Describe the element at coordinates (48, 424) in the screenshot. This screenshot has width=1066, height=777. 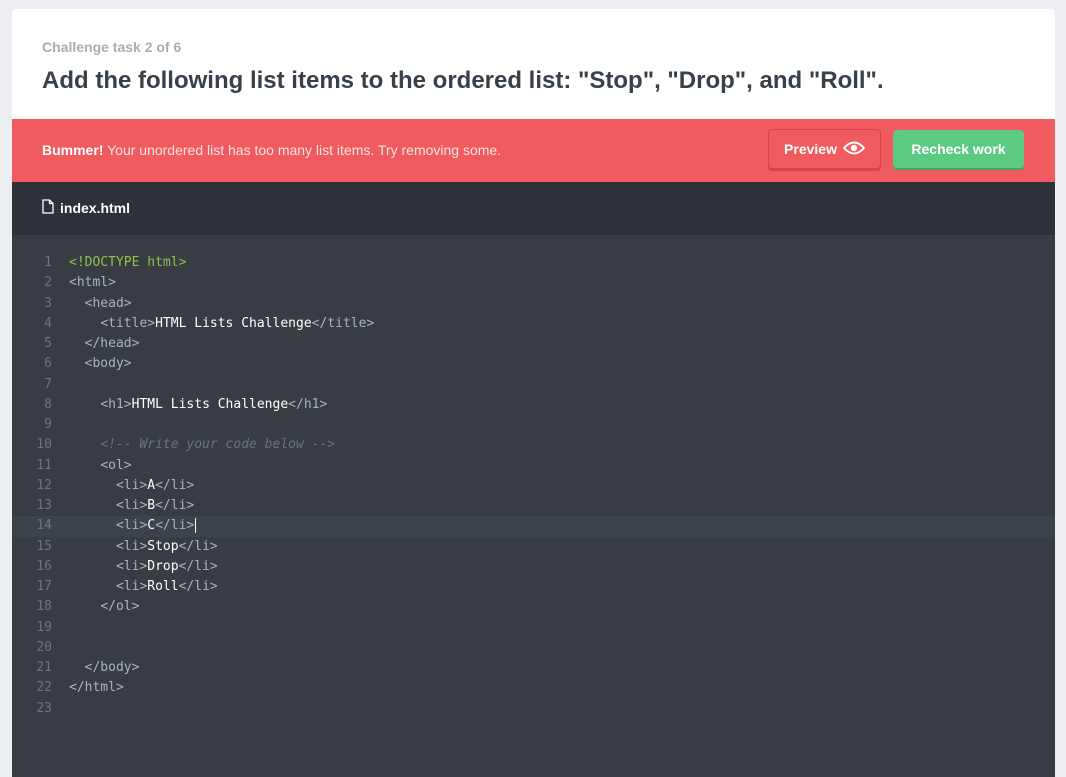
I see `line-number: 9` at that location.